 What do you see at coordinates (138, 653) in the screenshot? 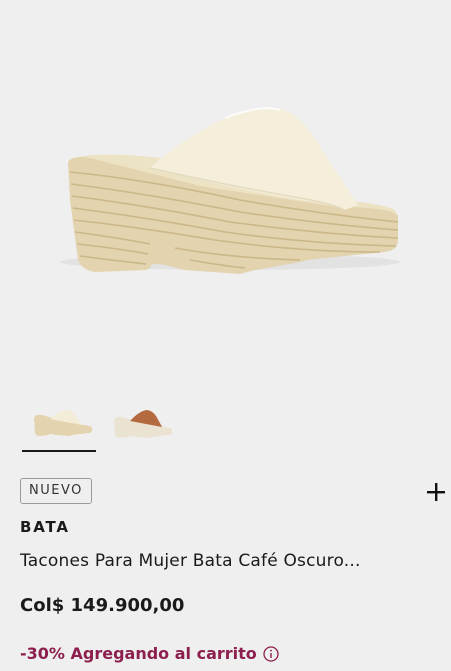
I see `promo-text: -30% Agregando al carrito` at bounding box center [138, 653].